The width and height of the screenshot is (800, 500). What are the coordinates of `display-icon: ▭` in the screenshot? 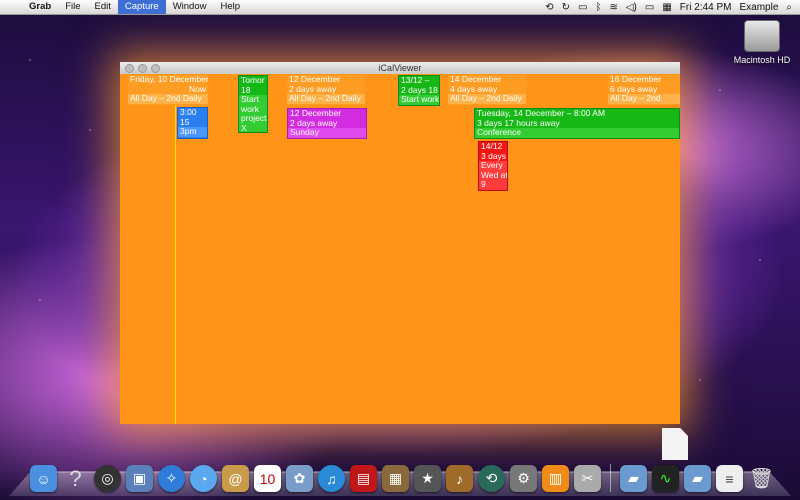 It's located at (582, 7).